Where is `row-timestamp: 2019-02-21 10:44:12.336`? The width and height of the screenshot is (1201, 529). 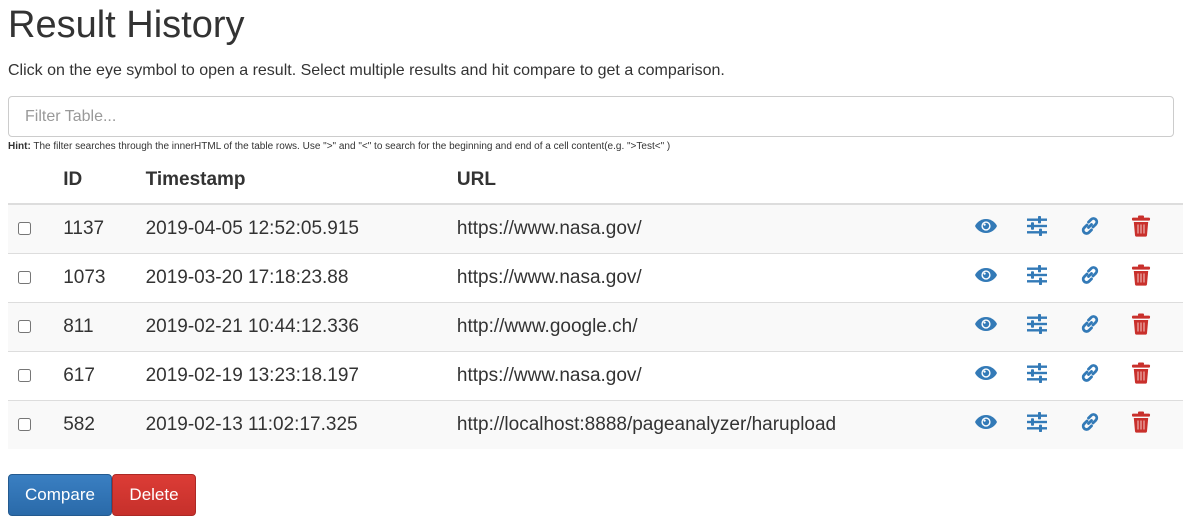 row-timestamp: 2019-02-21 10:44:12.336 is located at coordinates (301, 327).